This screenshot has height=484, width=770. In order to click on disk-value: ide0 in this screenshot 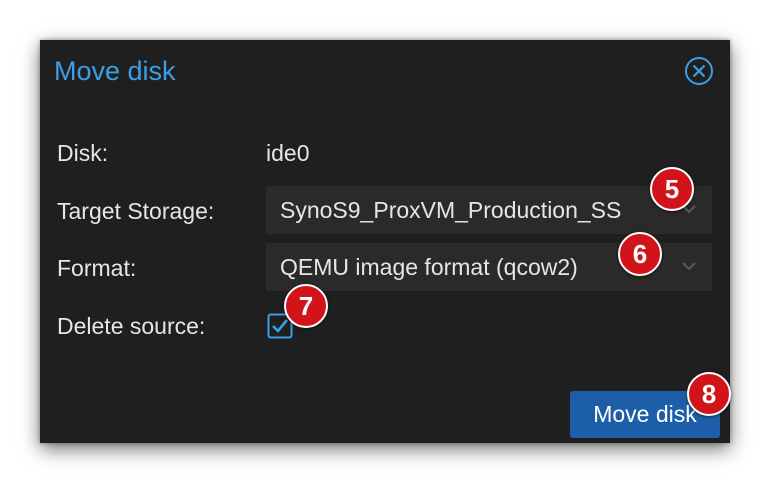, I will do `click(288, 153)`.